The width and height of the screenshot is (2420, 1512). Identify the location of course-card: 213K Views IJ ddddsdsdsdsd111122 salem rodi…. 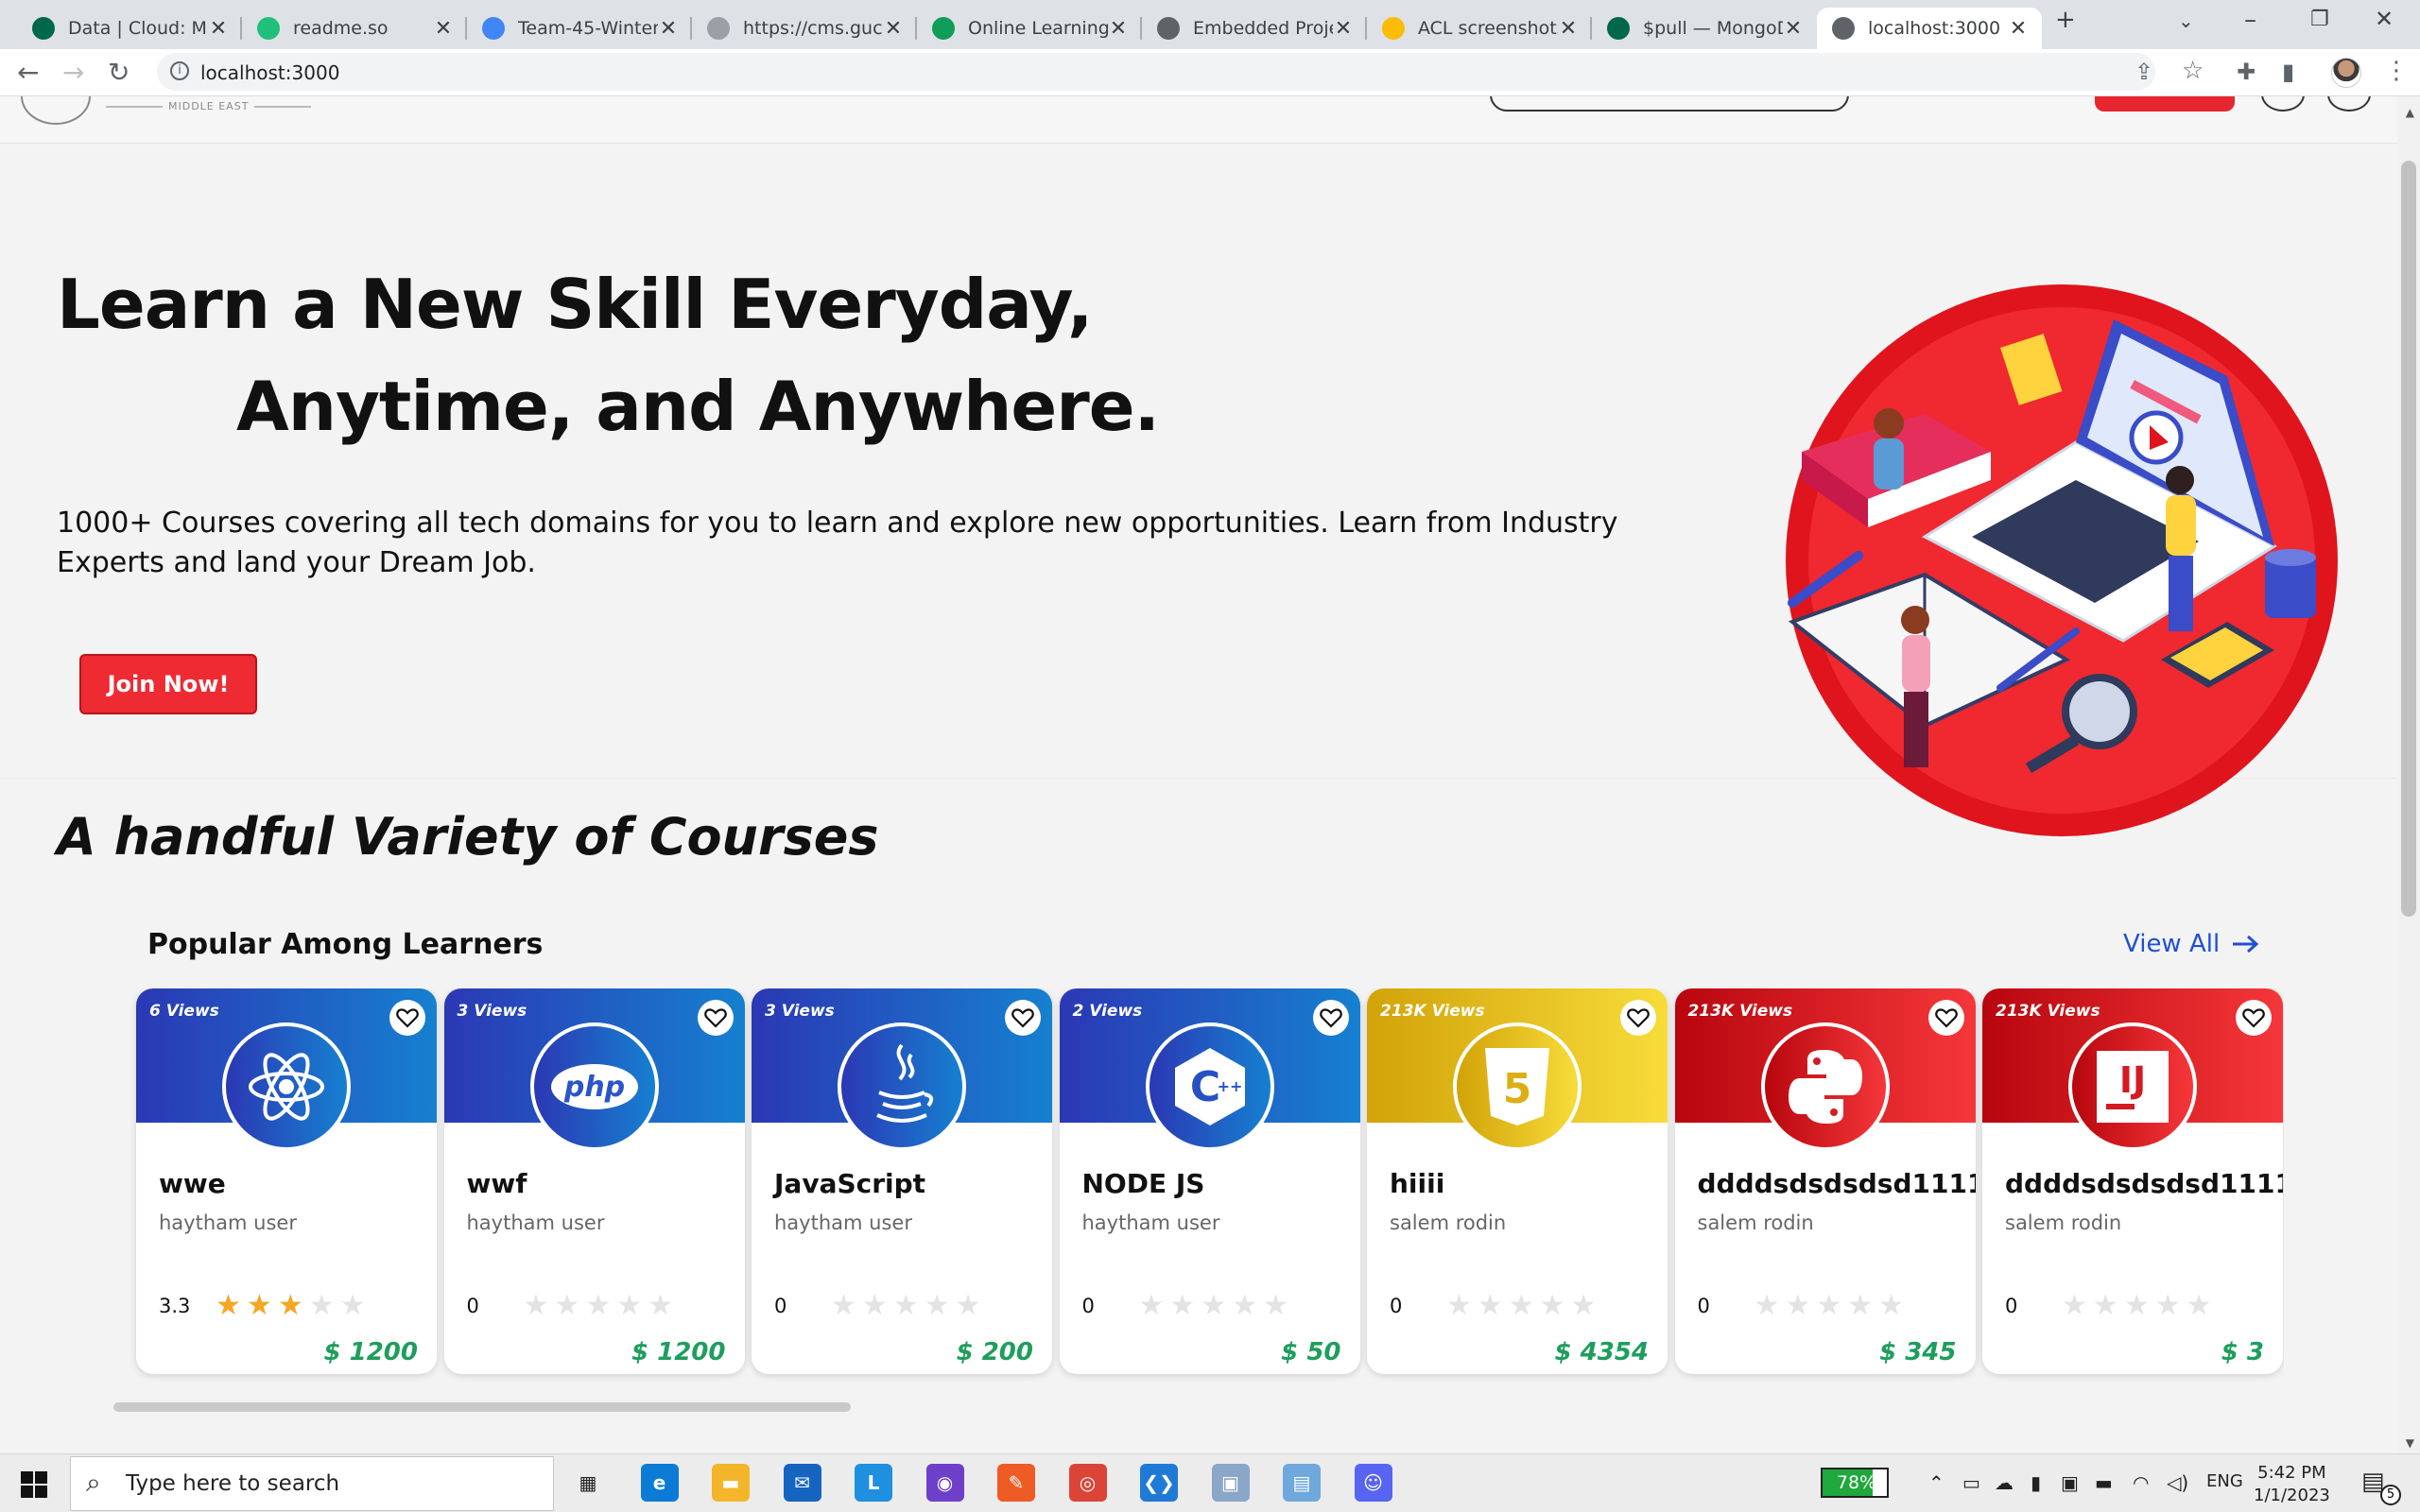
(2132, 1181).